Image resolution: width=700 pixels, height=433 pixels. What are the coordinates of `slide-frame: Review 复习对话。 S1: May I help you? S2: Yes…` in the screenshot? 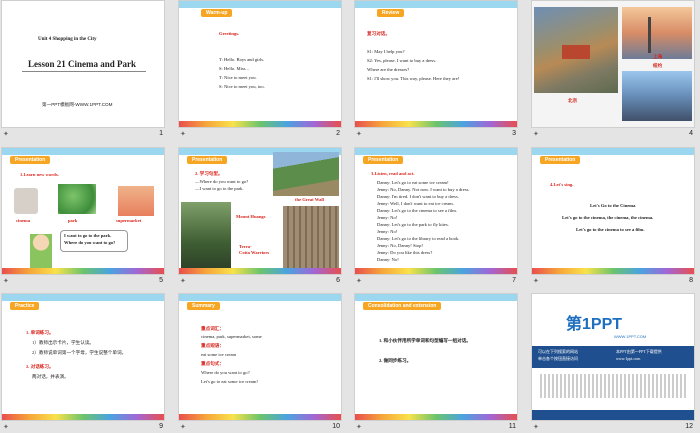 It's located at (436, 64).